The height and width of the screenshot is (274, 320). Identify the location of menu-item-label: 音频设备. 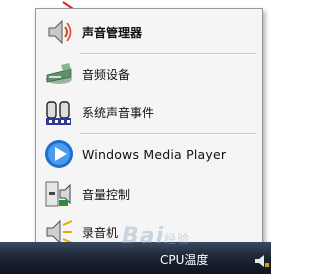
(106, 74).